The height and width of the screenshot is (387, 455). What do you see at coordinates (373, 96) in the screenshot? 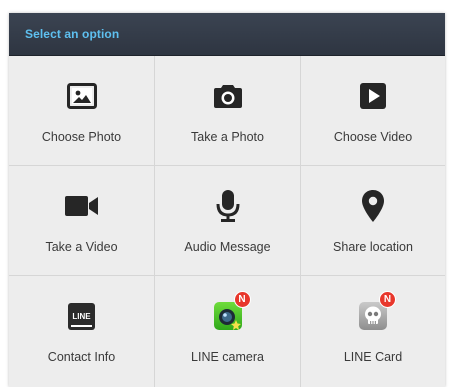
I see `video-play-icon` at bounding box center [373, 96].